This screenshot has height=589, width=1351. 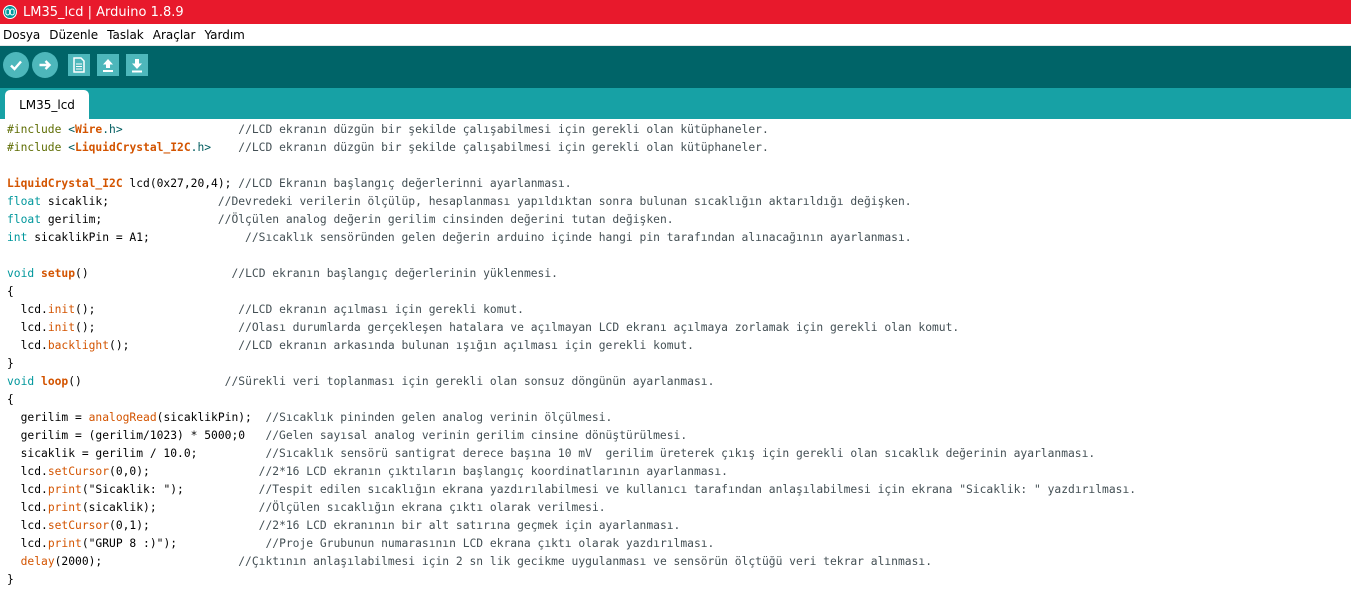 What do you see at coordinates (75, 201) in the screenshot?
I see `code-token: sicaklik;` at bounding box center [75, 201].